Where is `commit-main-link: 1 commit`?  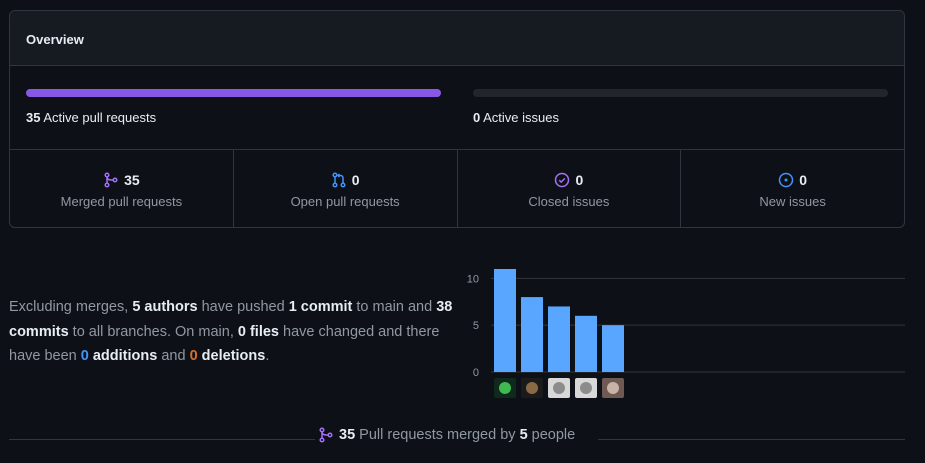 commit-main-link: 1 commit is located at coordinates (321, 307).